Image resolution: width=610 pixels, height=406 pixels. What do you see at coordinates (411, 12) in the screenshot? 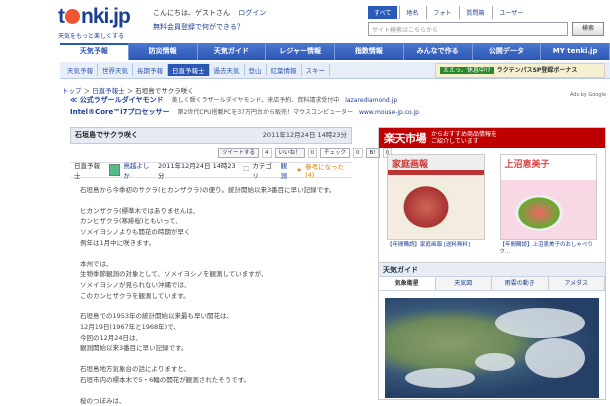
I see `search-tab-place: 地名` at bounding box center [411, 12].